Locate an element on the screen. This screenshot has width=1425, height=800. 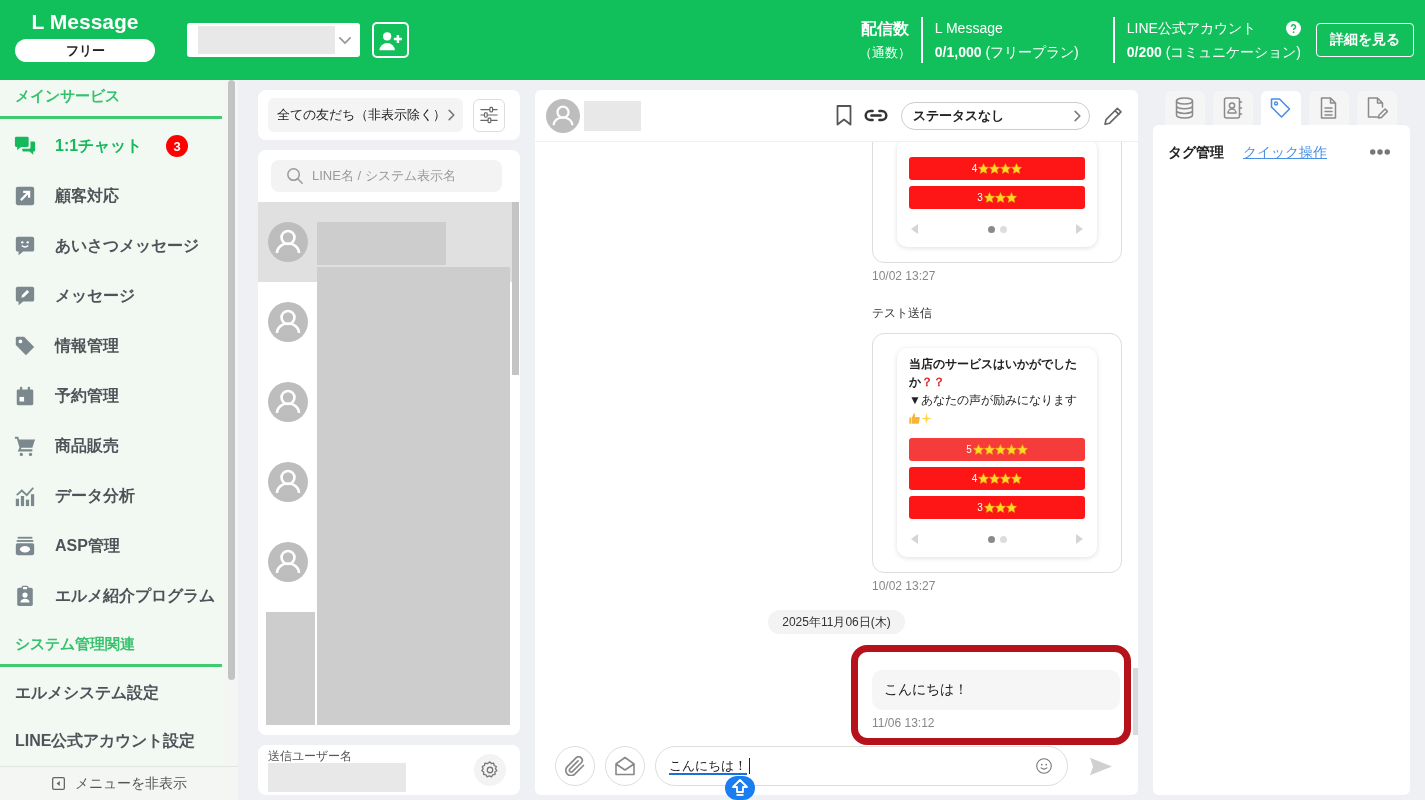
logo-text: L Message is located at coordinates (85, 22).